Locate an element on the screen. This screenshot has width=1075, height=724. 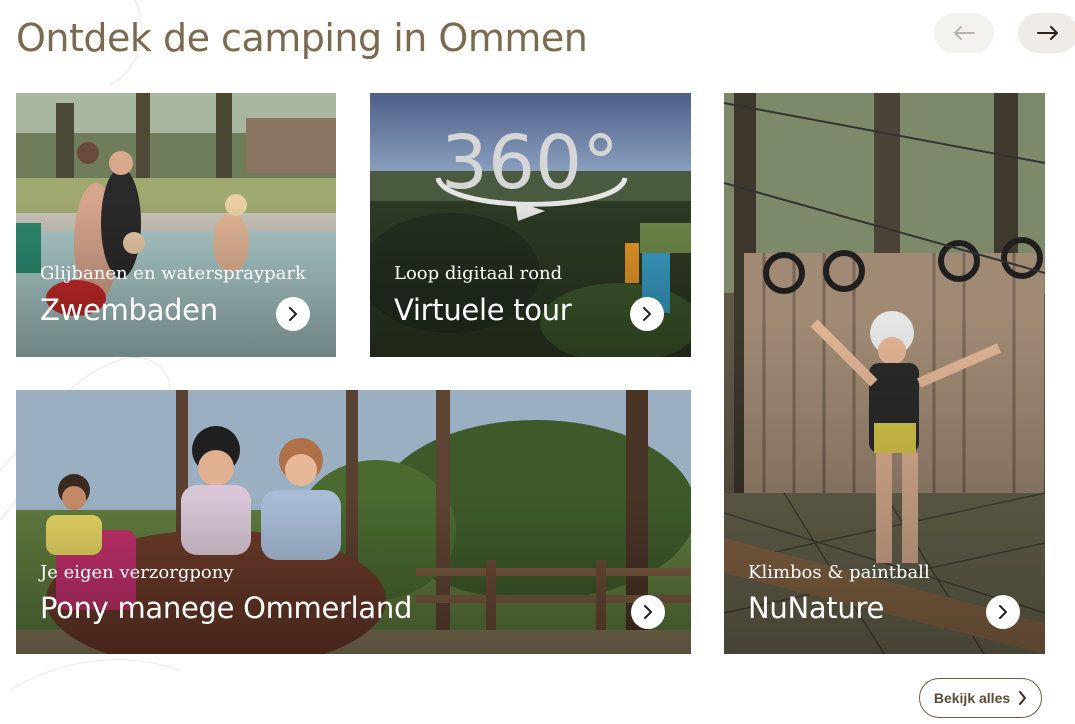
card-subtitle: Je eigen verzorgpony is located at coordinates (137, 572).